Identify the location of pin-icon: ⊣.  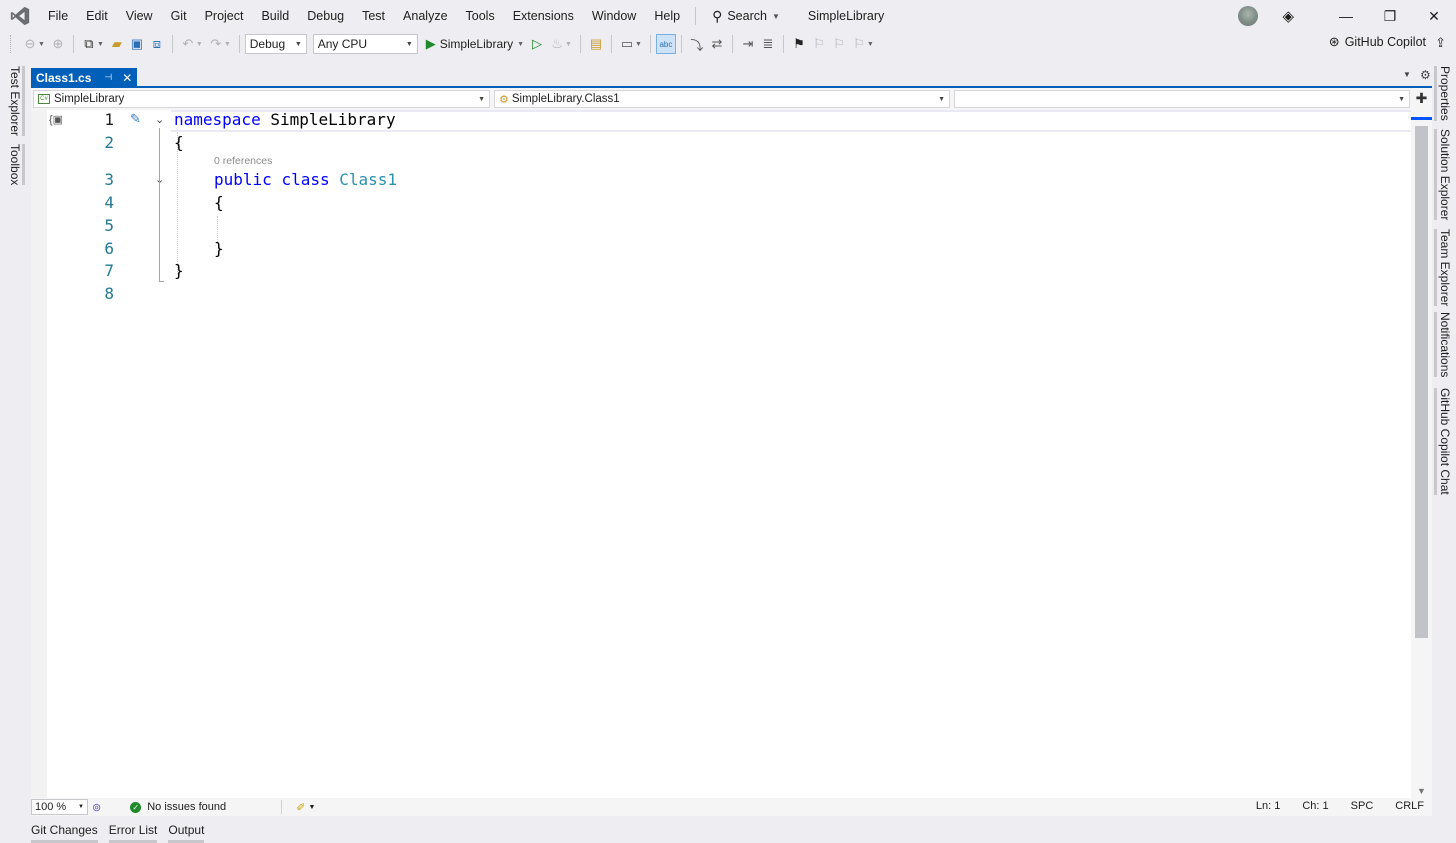
(108, 77).